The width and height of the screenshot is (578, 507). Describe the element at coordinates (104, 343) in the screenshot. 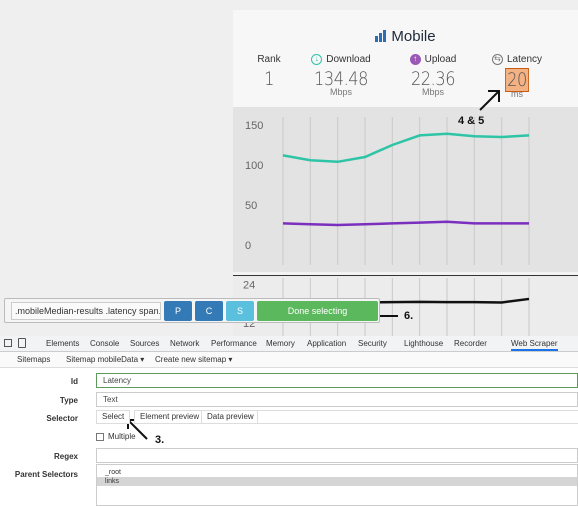

I see `devtools-tab-console: Console` at that location.